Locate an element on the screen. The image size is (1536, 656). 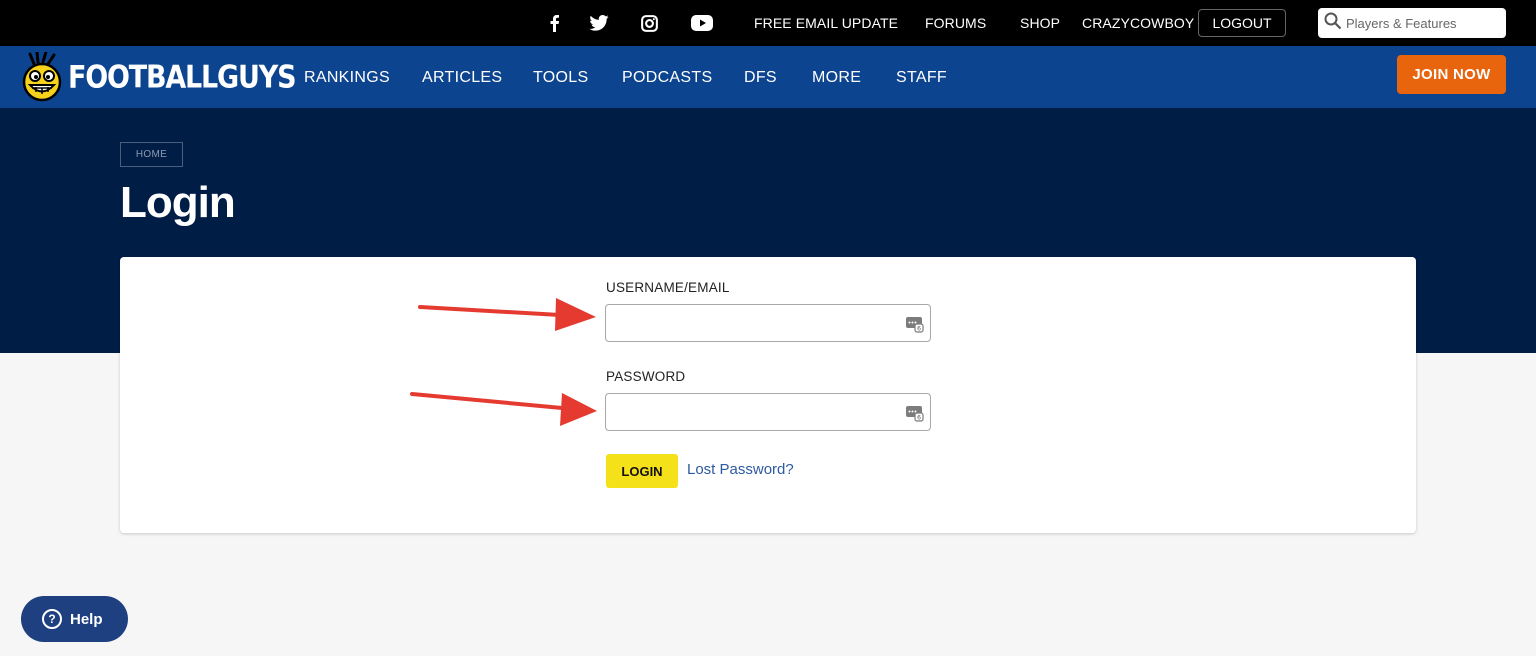
search-box is located at coordinates (1412, 23).